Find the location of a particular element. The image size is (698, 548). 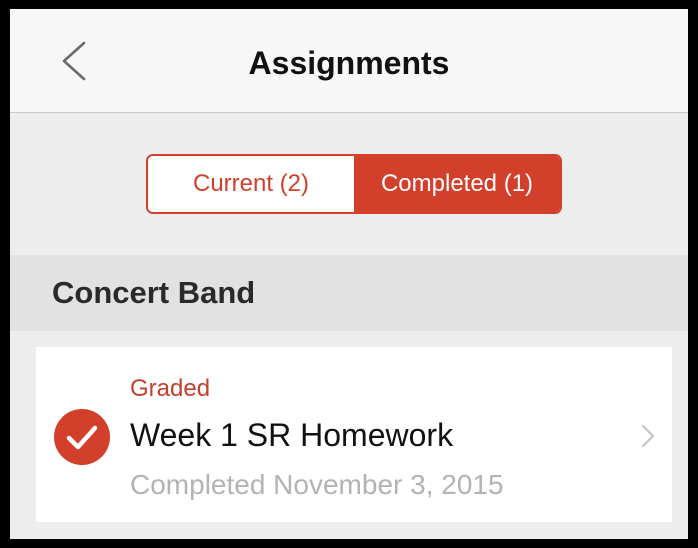

assignment-status: Graded is located at coordinates (170, 388).